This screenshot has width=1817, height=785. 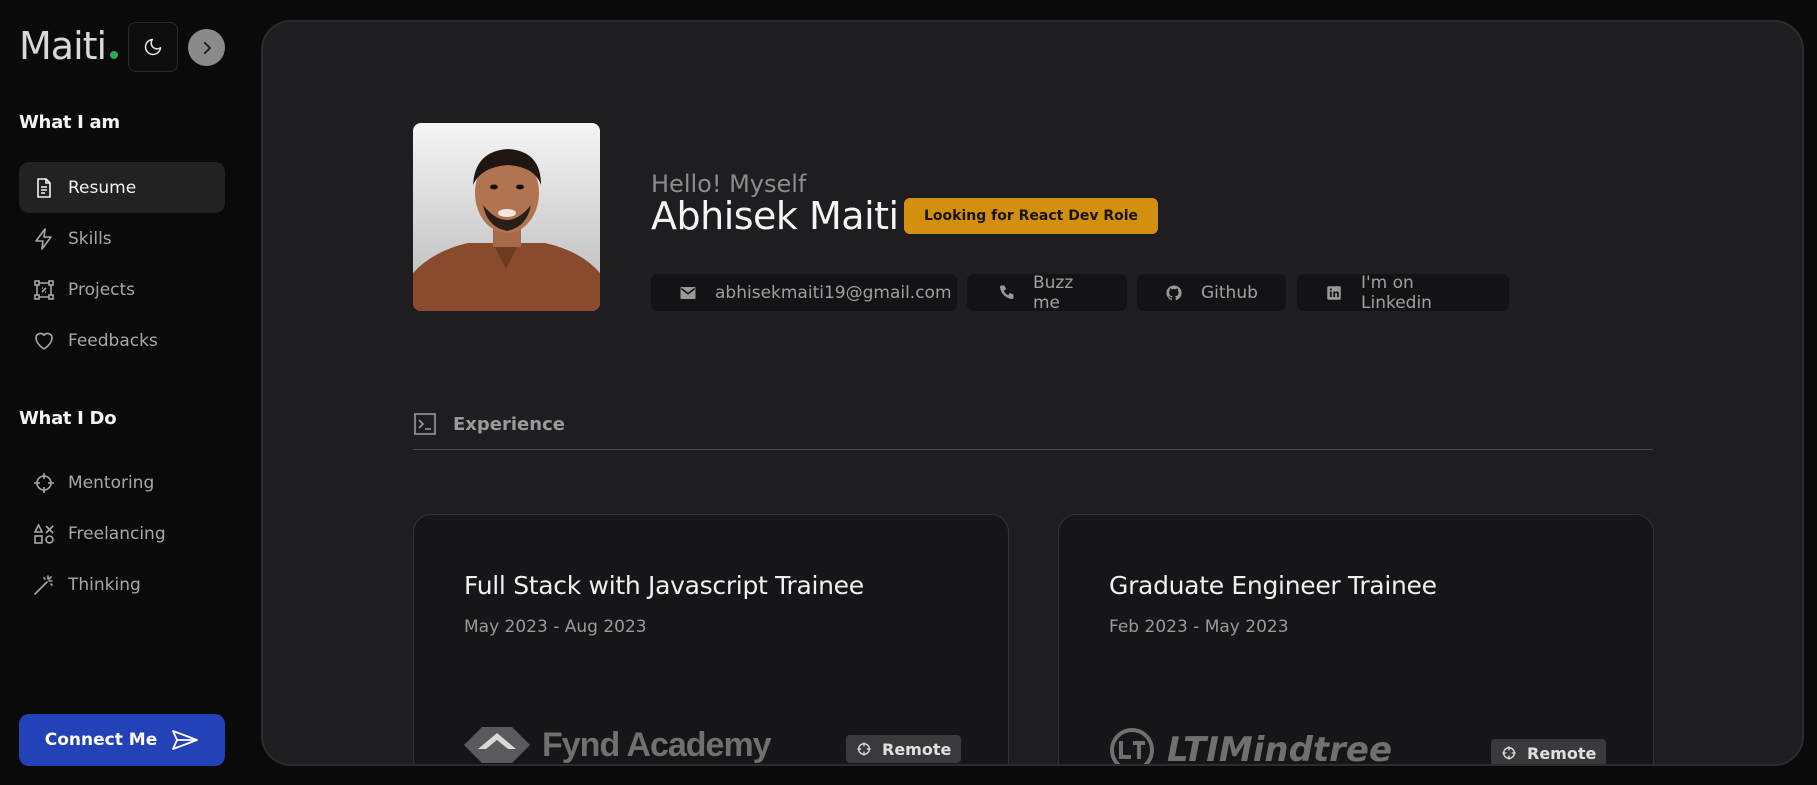 I want to click on job-dates: May 2023 - Aug 2023, so click(x=555, y=627).